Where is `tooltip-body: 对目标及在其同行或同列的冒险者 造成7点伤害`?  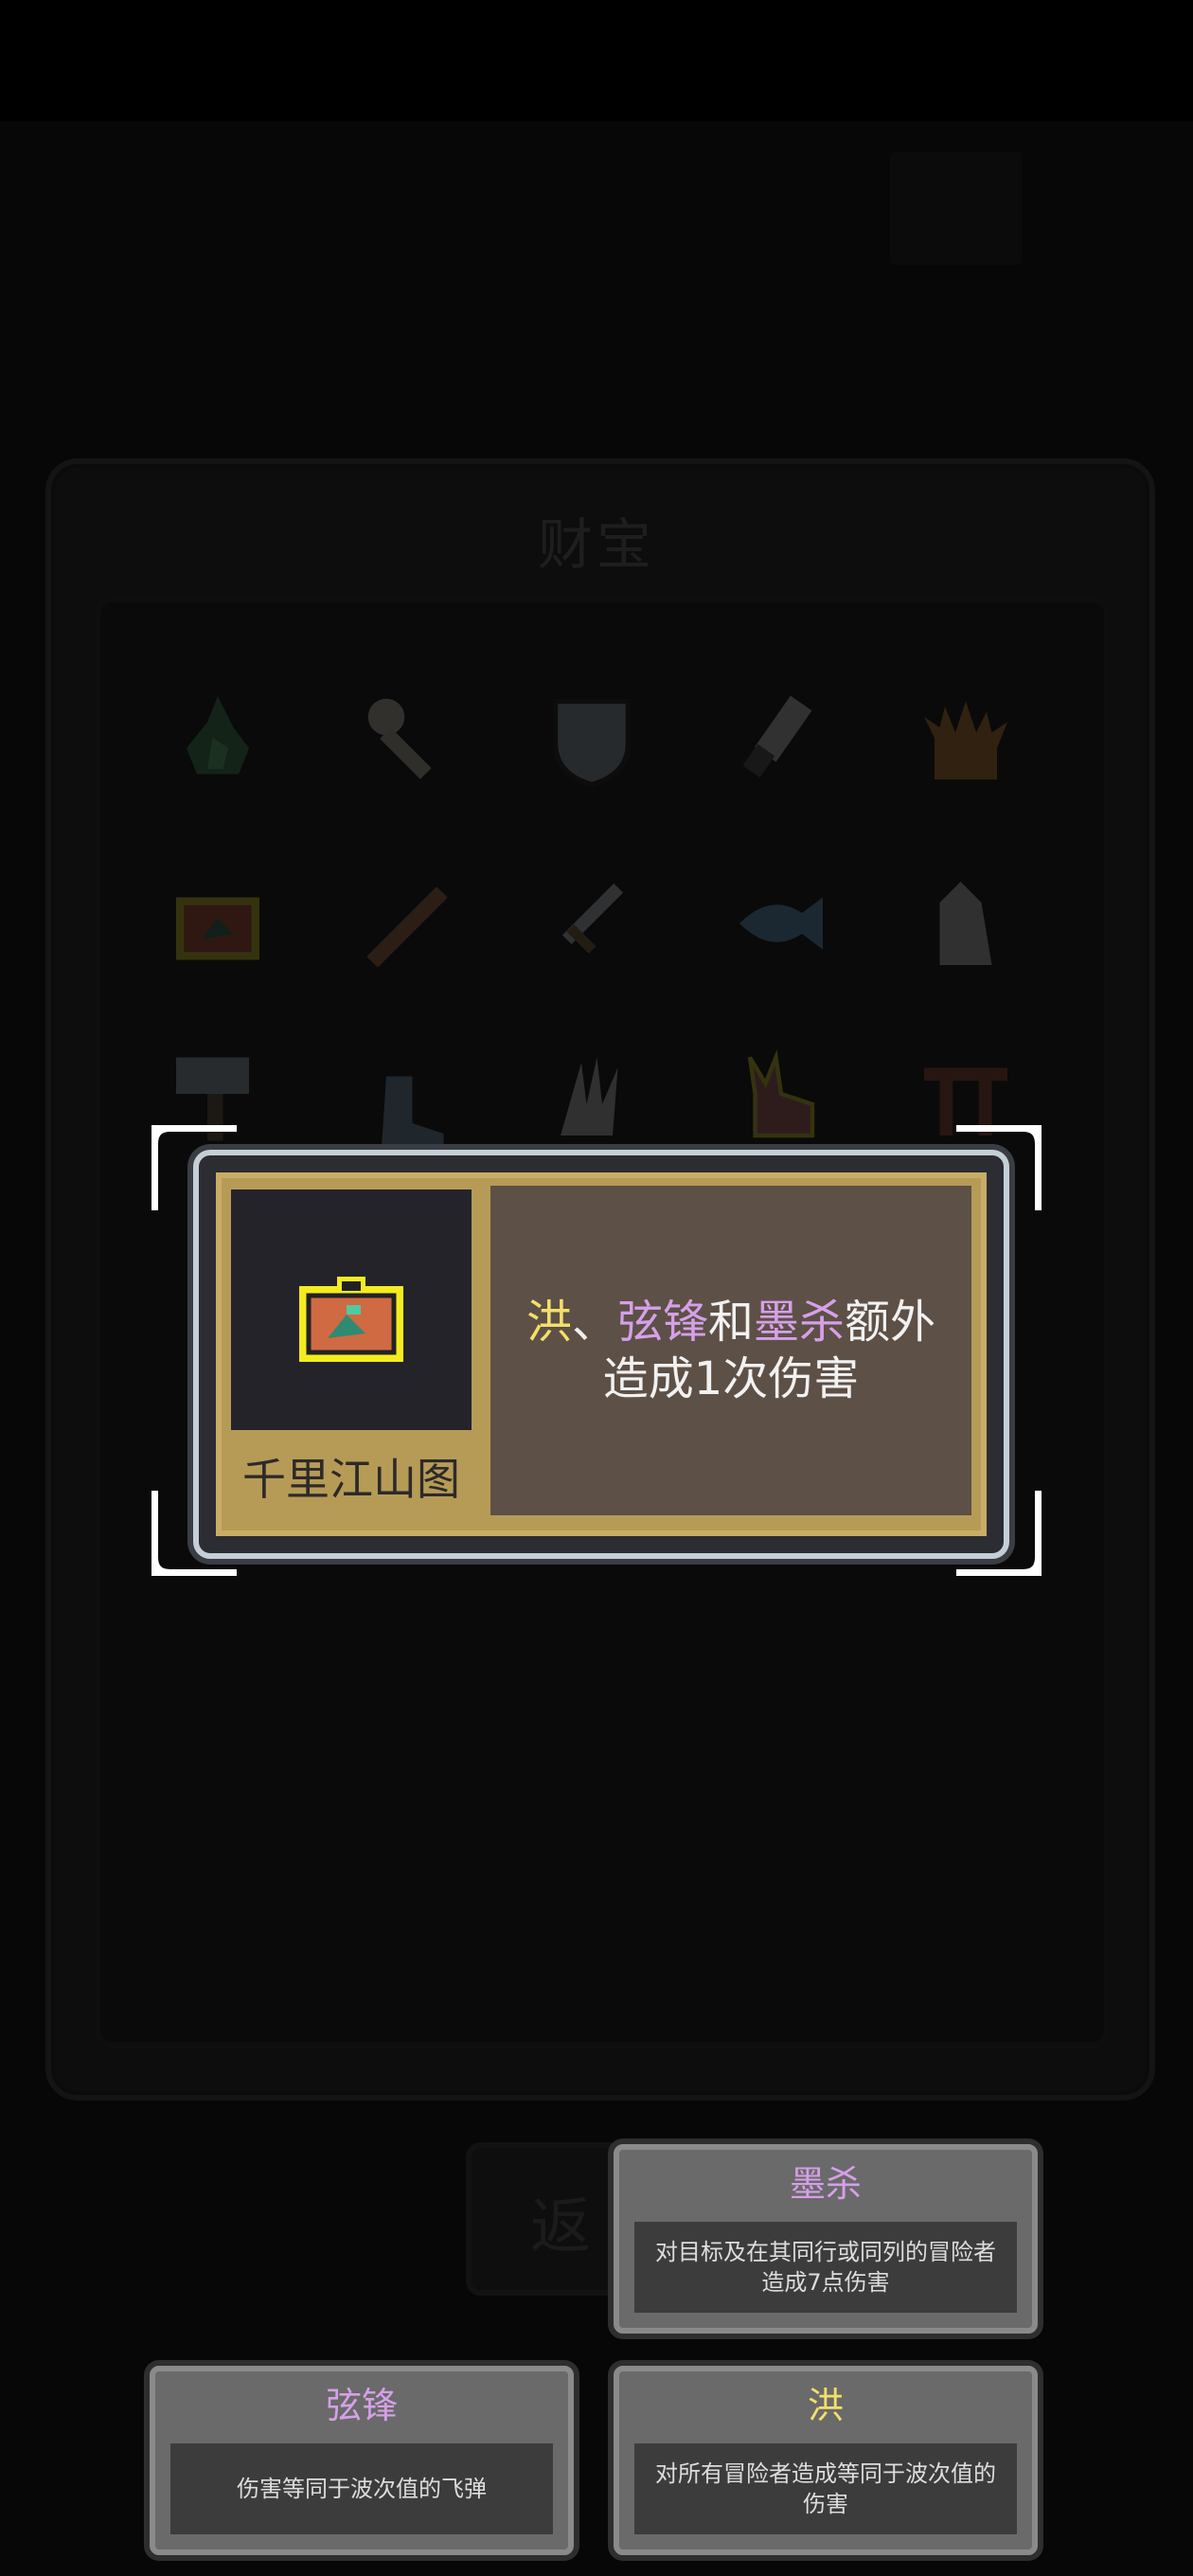
tooltip-body: 对目标及在其同行或同列的冒险者 造成7点伤害 is located at coordinates (825, 2267).